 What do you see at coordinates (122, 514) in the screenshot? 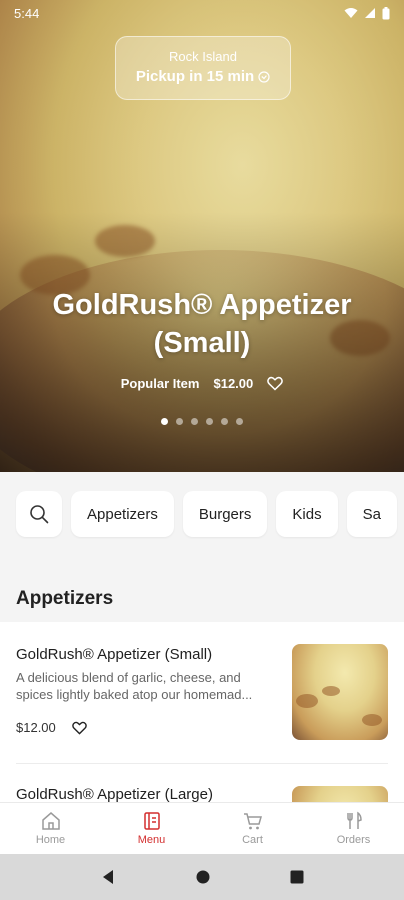
I see `category-chip-appetizers: Appetizers` at bounding box center [122, 514].